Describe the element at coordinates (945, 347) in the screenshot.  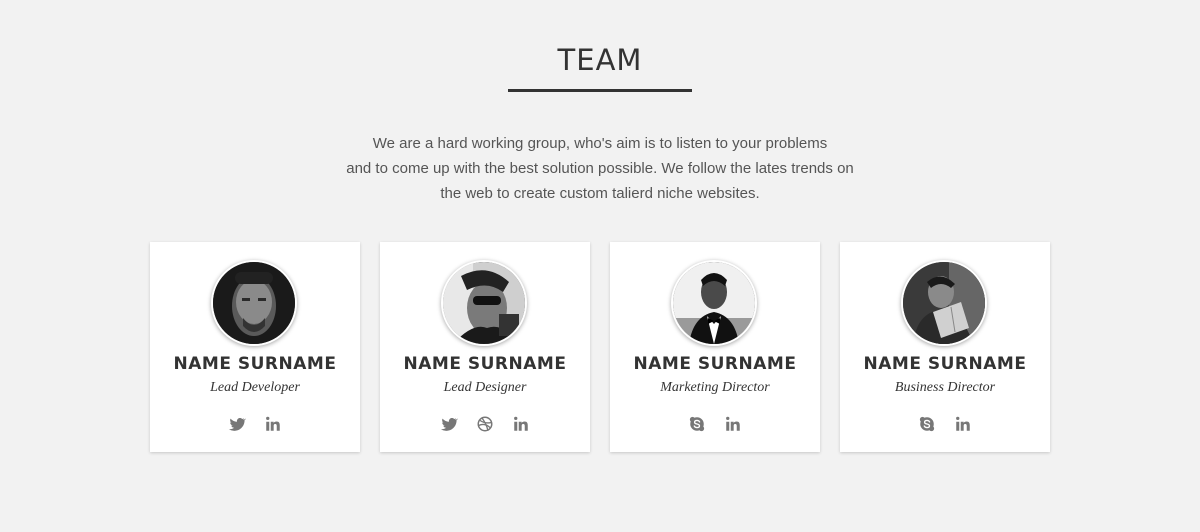
I see `team-card: NAME SURNAME Business Director` at that location.